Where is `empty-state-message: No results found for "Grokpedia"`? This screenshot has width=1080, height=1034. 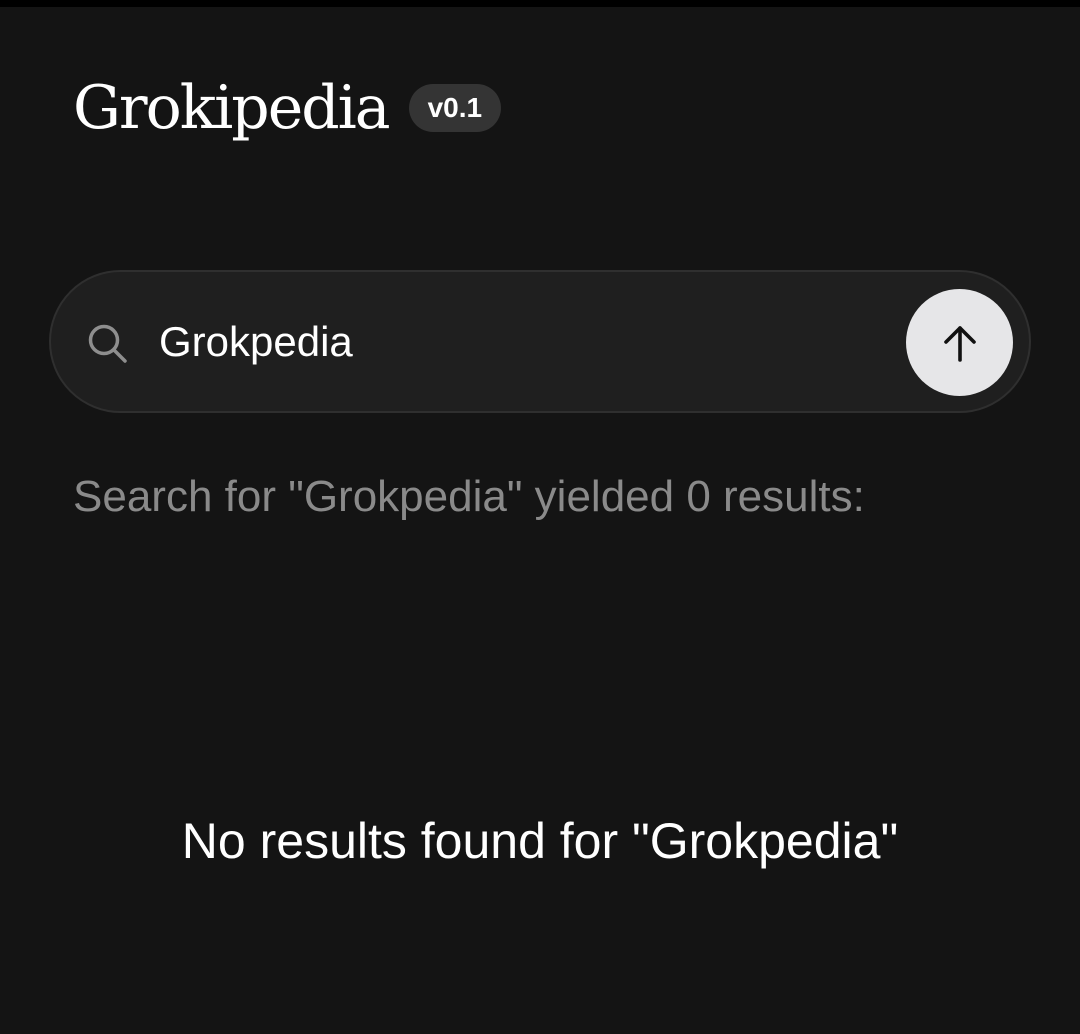 empty-state-message: No results found for "Grokpedia" is located at coordinates (540, 841).